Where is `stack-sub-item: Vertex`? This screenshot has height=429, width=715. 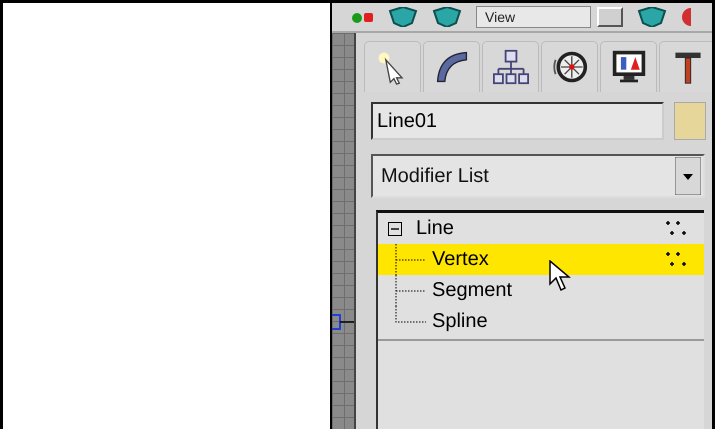 stack-sub-item: Vertex is located at coordinates (541, 259).